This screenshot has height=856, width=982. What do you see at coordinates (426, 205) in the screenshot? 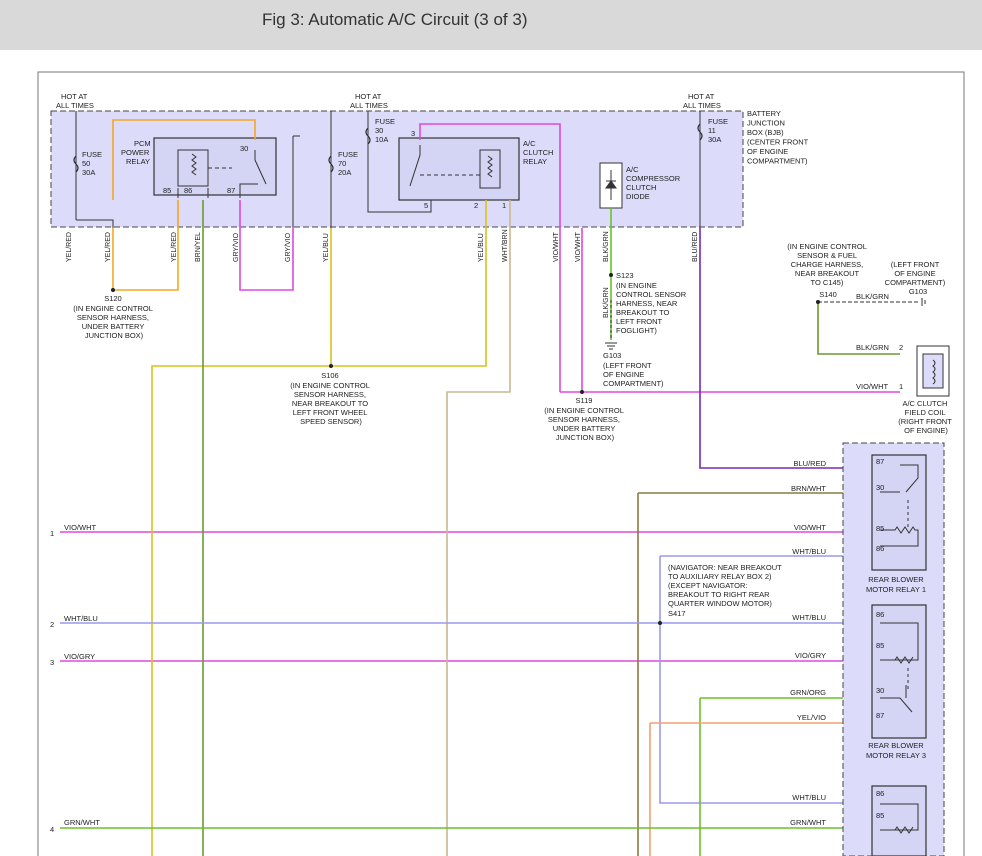
I see `ac-pin-5: 5` at bounding box center [426, 205].